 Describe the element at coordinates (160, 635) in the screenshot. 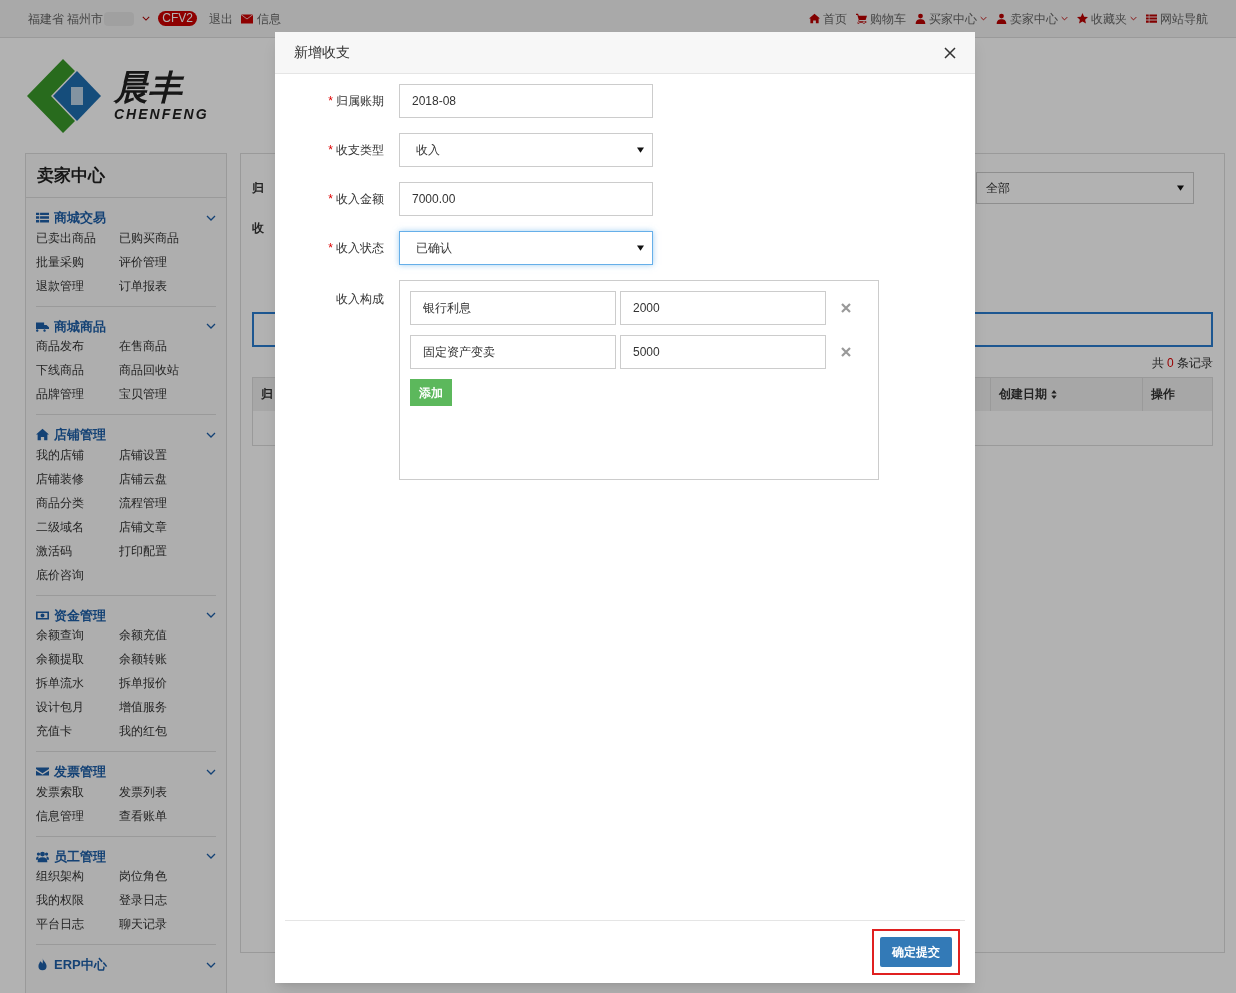

I see `sidebar-link: 余额充值` at that location.